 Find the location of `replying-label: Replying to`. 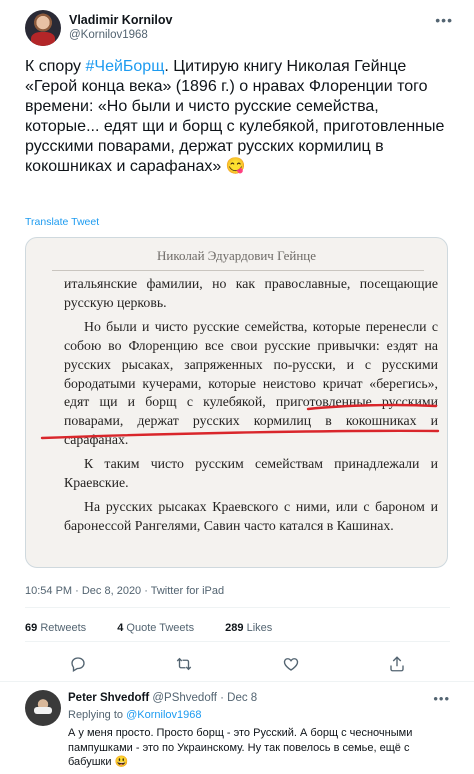

replying-label: Replying to is located at coordinates (97, 715).